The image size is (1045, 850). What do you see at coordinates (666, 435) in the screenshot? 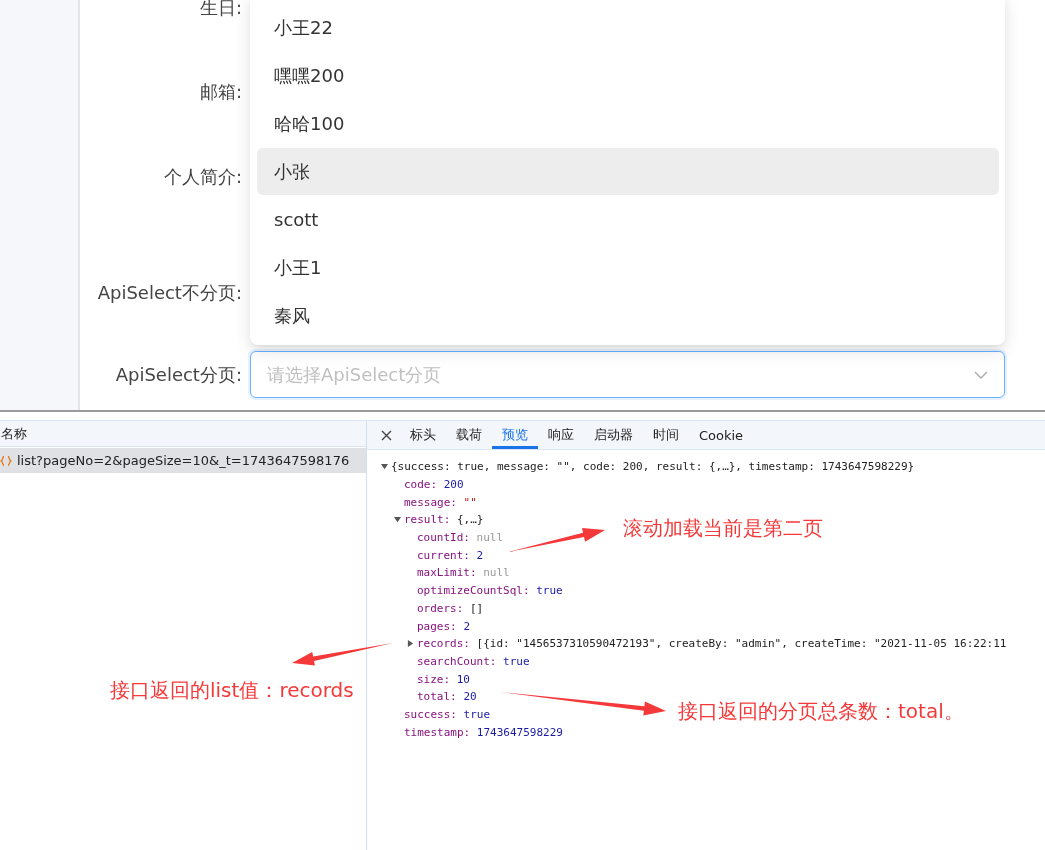
I see `devtools-tab: 时间` at bounding box center [666, 435].